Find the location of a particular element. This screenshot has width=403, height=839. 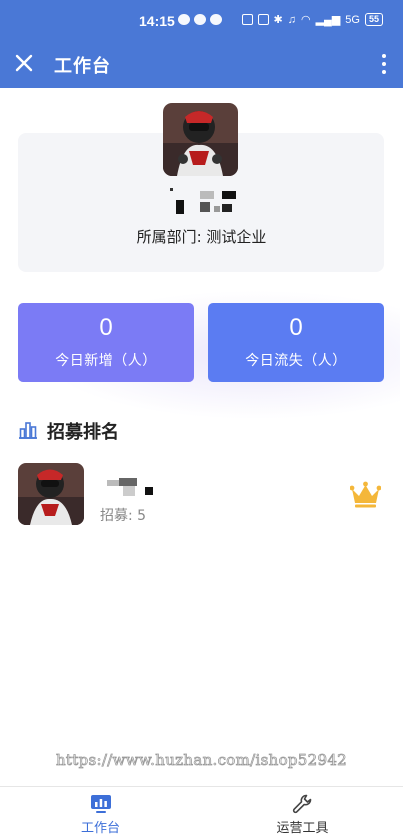

wrench-icon is located at coordinates (301, 804).